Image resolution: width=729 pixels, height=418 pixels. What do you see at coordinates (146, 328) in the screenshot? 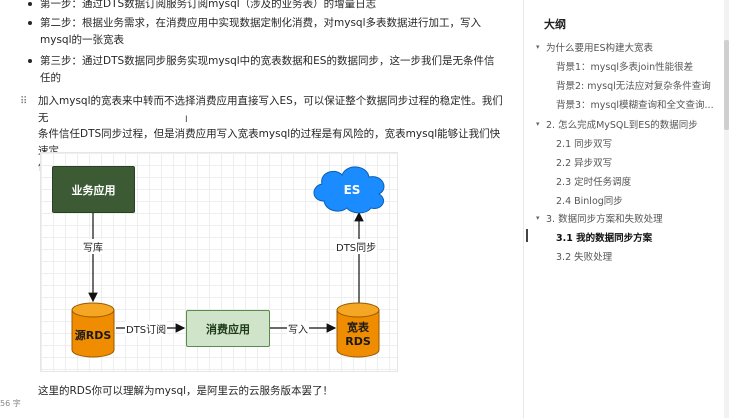
I see `edge-label-dts-subscribe: DTS订阅` at bounding box center [146, 328].